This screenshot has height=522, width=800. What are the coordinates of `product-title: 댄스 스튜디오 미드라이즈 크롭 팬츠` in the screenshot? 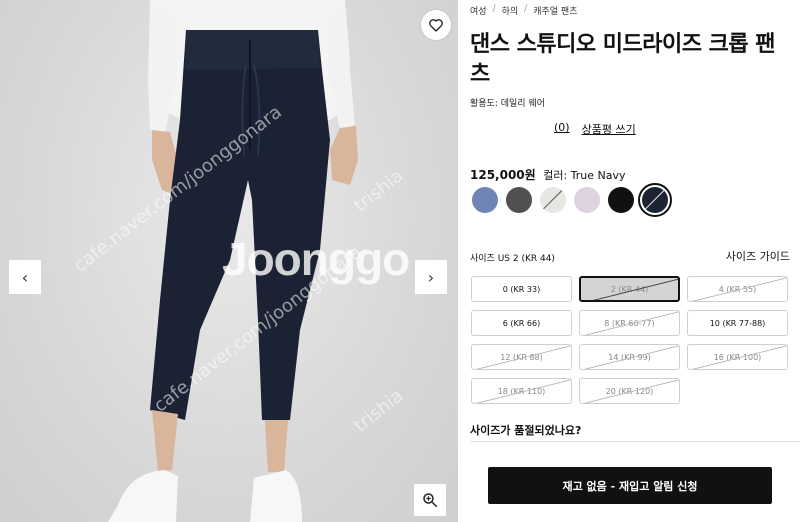 It's located at (623, 59).